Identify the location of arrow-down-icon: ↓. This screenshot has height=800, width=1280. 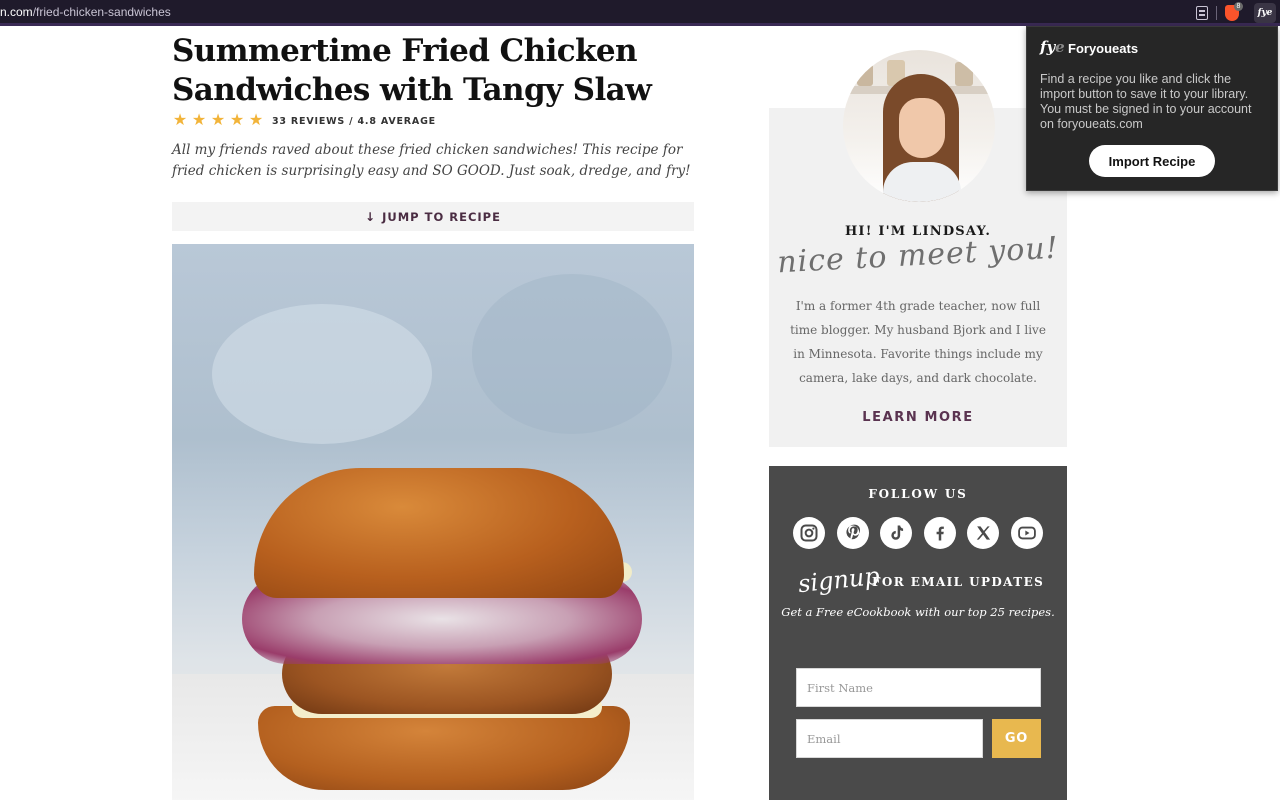
(371, 216).